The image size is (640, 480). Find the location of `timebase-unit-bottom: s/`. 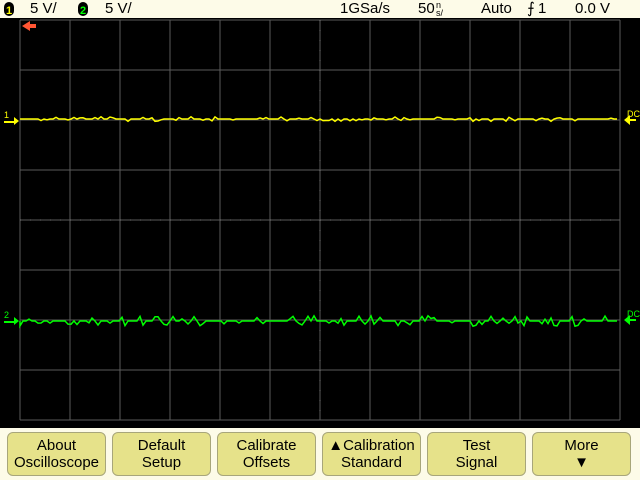

timebase-unit-bottom: s/ is located at coordinates (440, 13).